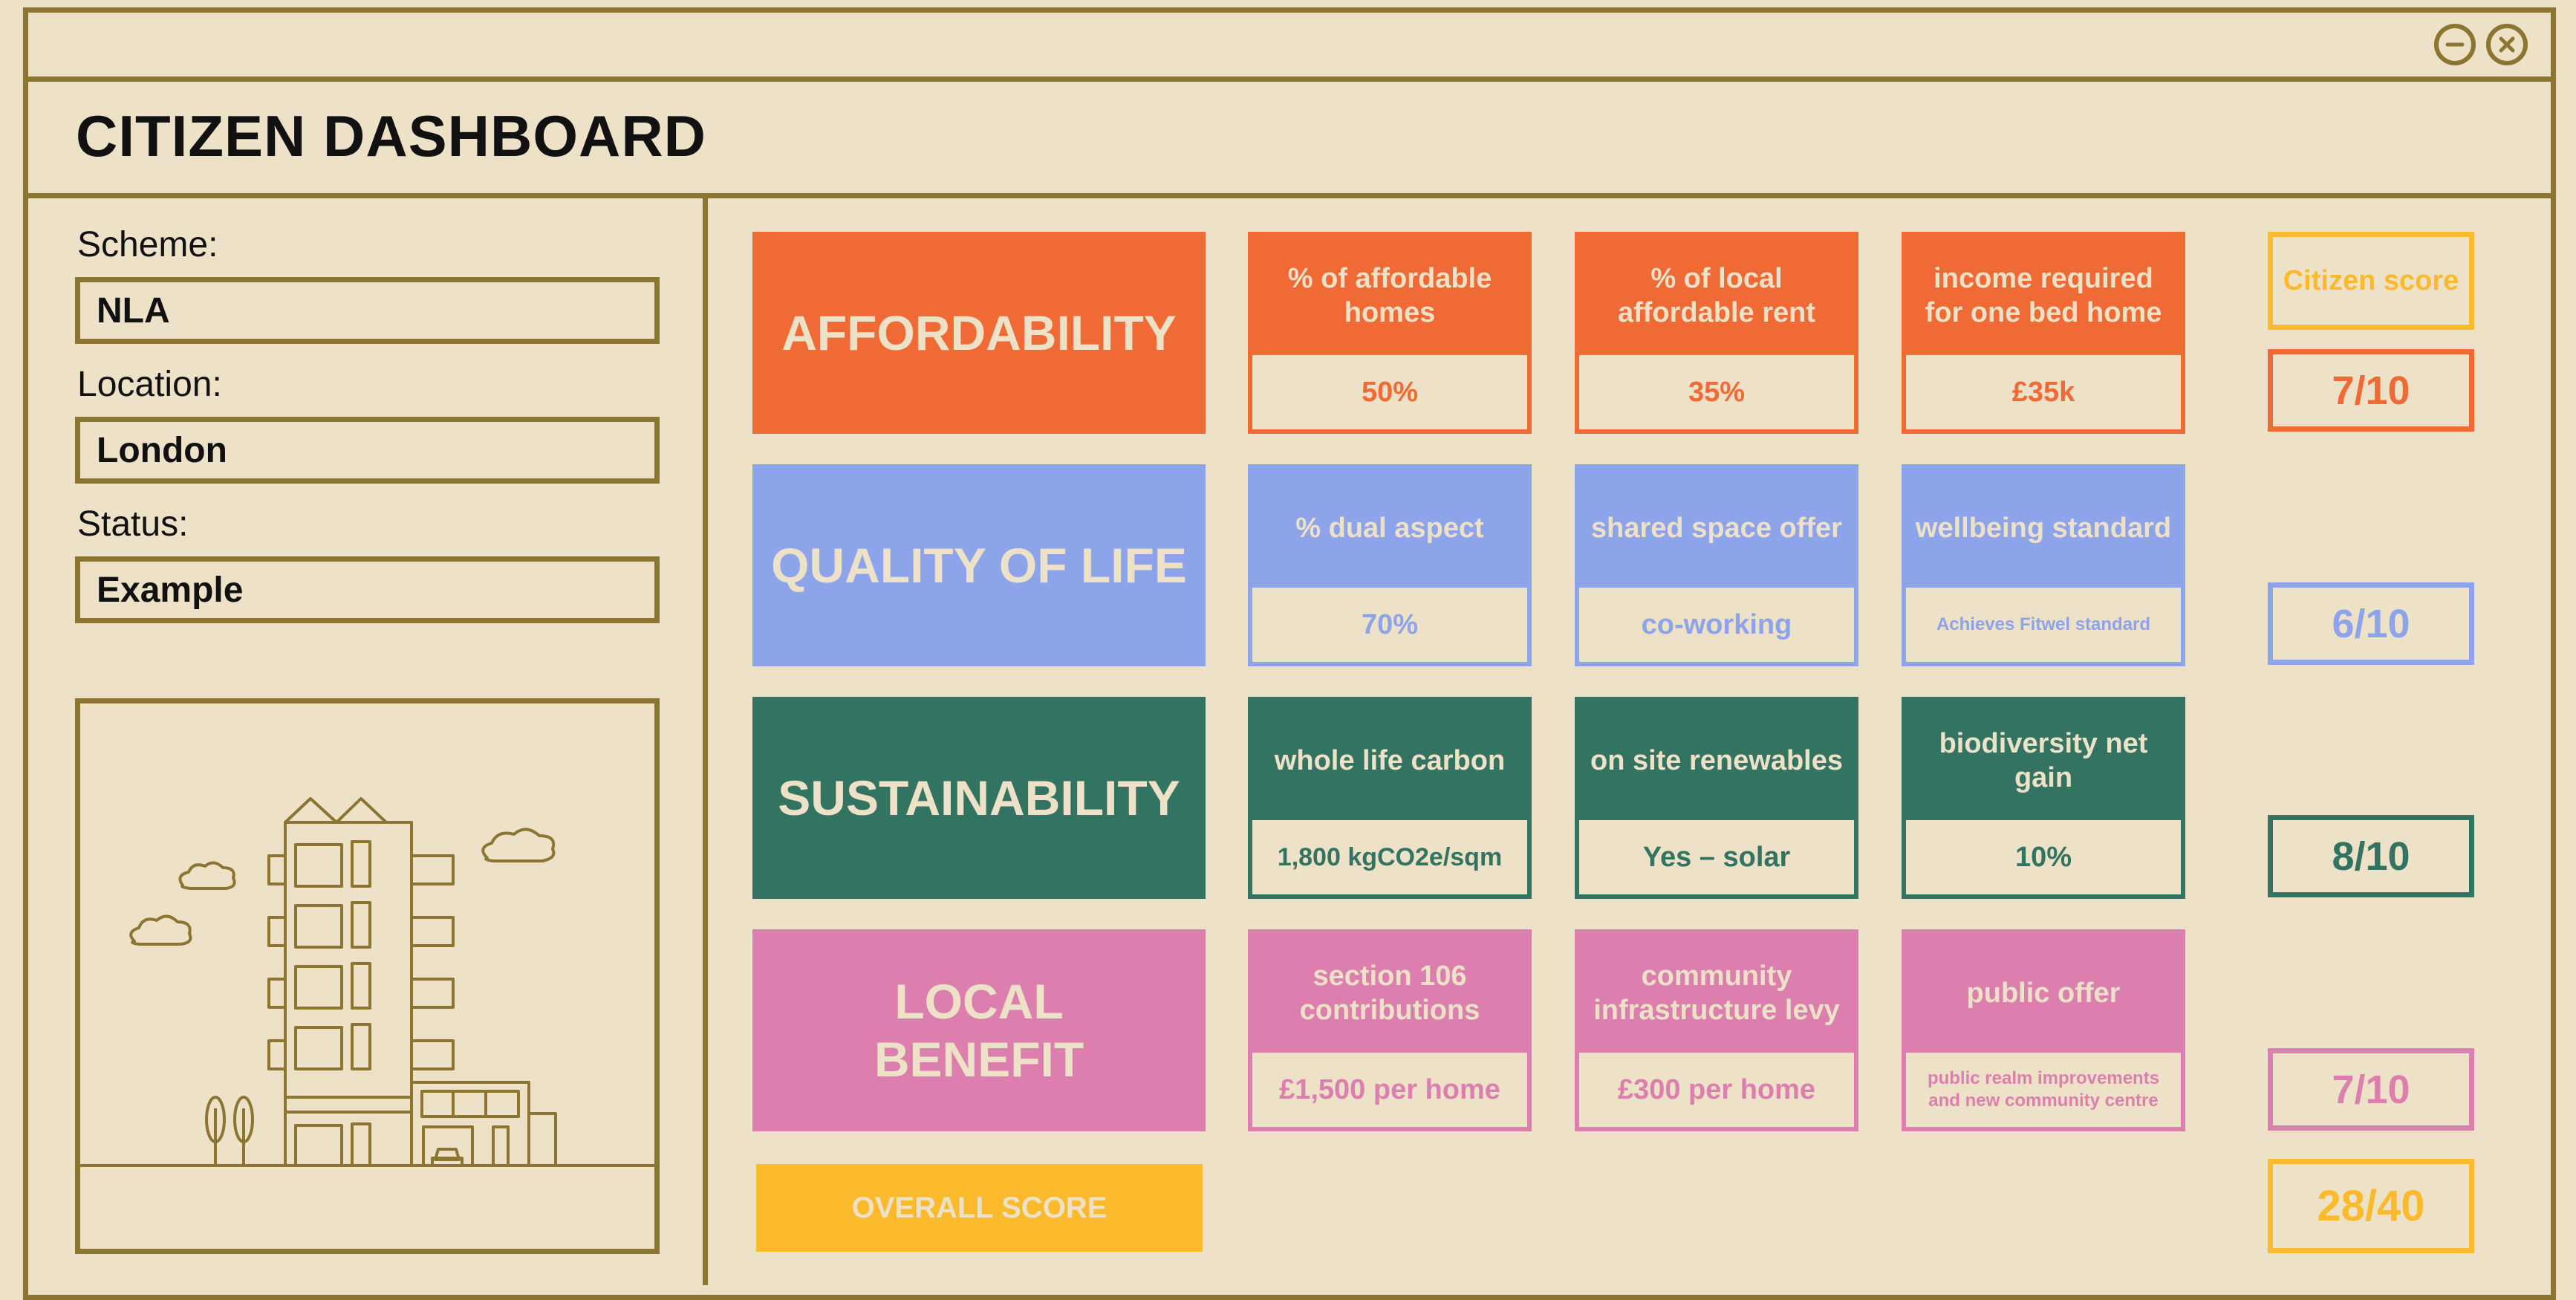 The width and height of the screenshot is (2576, 1300). I want to click on sidebar-divider, so click(705, 739).